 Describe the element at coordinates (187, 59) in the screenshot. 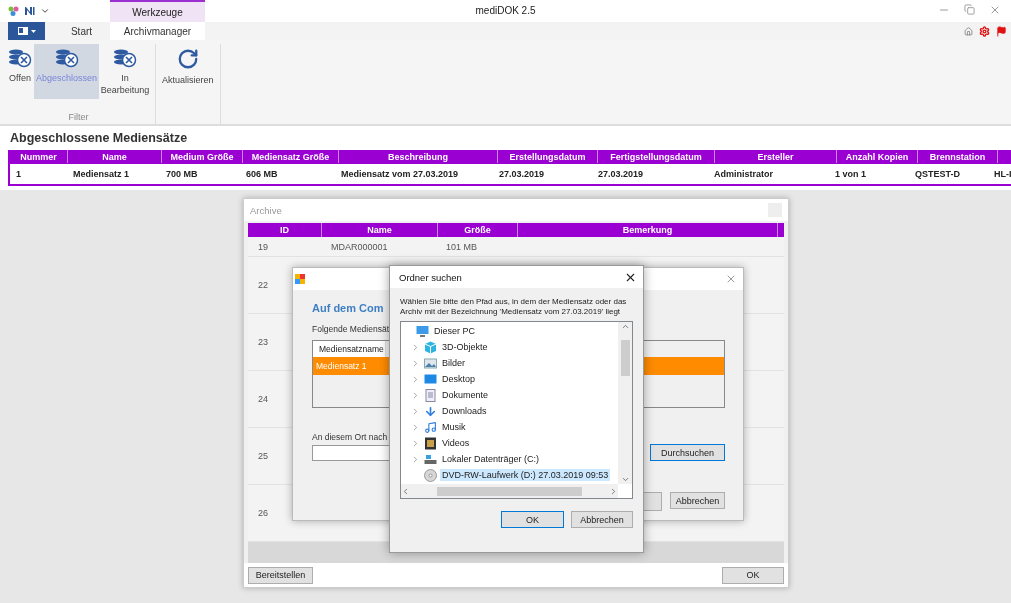

I see `refresh-icon` at that location.